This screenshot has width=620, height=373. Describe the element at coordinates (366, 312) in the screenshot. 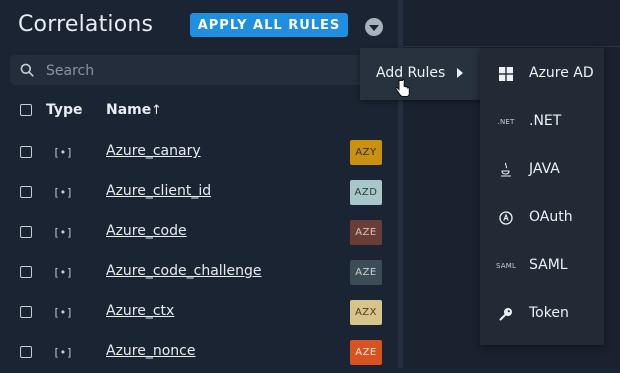

I see `source-badge: AZX` at that location.